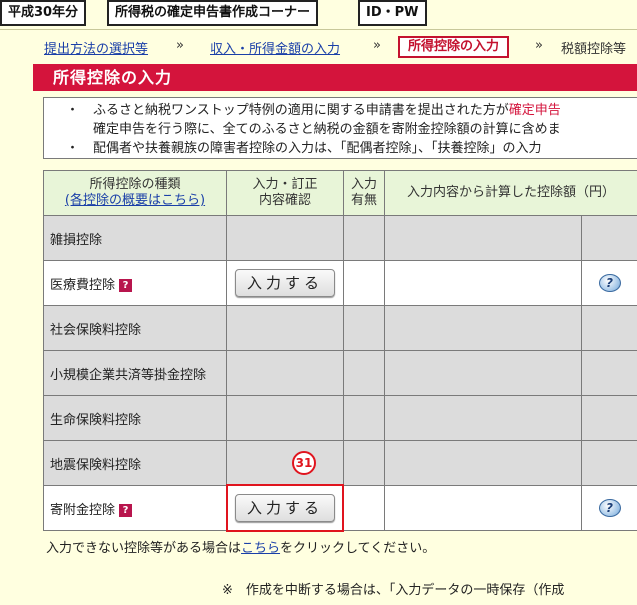 The width and height of the screenshot is (637, 605). Describe the element at coordinates (284, 200) in the screenshot. I see `header-confirm-label: 内容確認` at that location.